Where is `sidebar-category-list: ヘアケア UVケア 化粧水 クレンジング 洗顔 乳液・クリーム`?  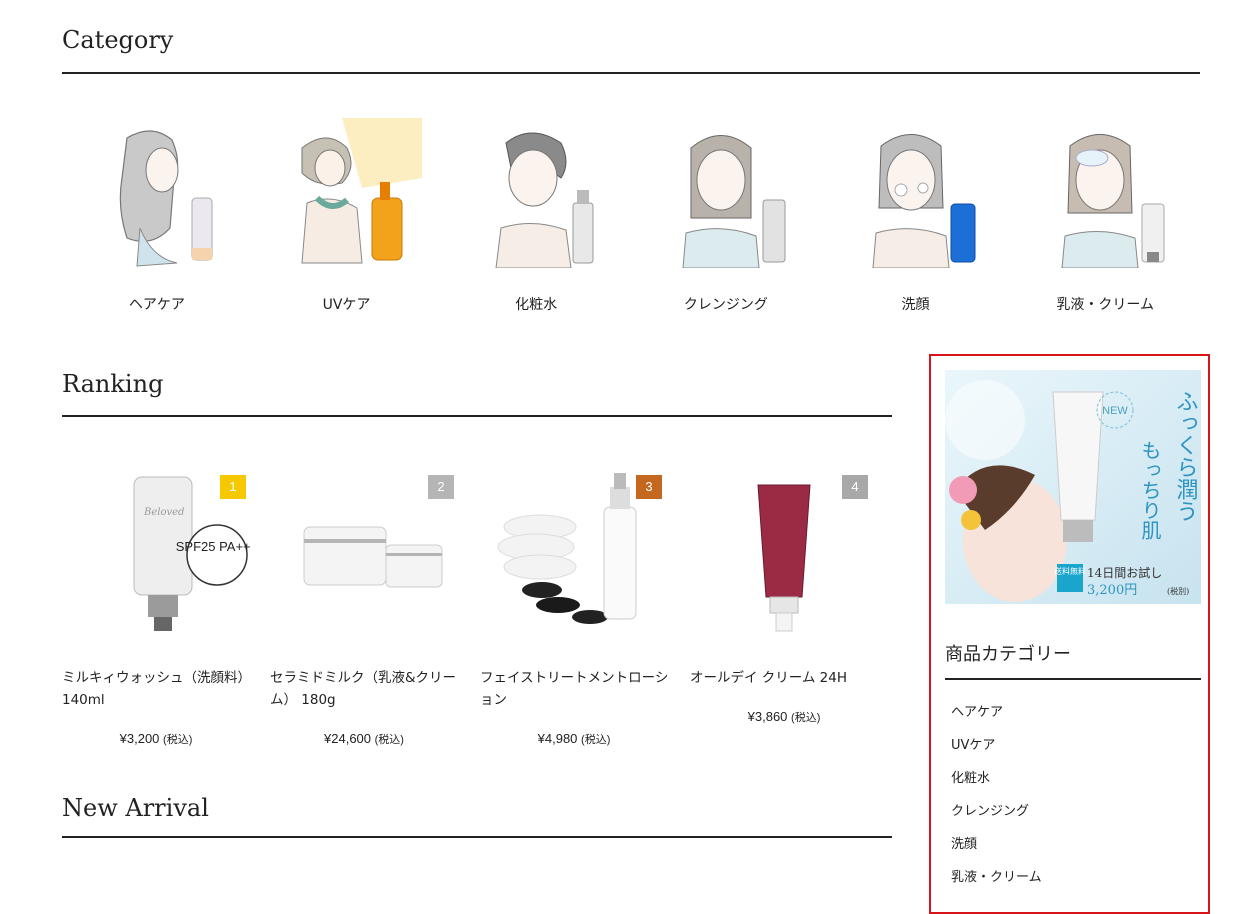
sidebar-category-list: ヘアケア UVケア 化粧水 クレンジング 洗顔 乳液・クリーム is located at coordinates (996, 795).